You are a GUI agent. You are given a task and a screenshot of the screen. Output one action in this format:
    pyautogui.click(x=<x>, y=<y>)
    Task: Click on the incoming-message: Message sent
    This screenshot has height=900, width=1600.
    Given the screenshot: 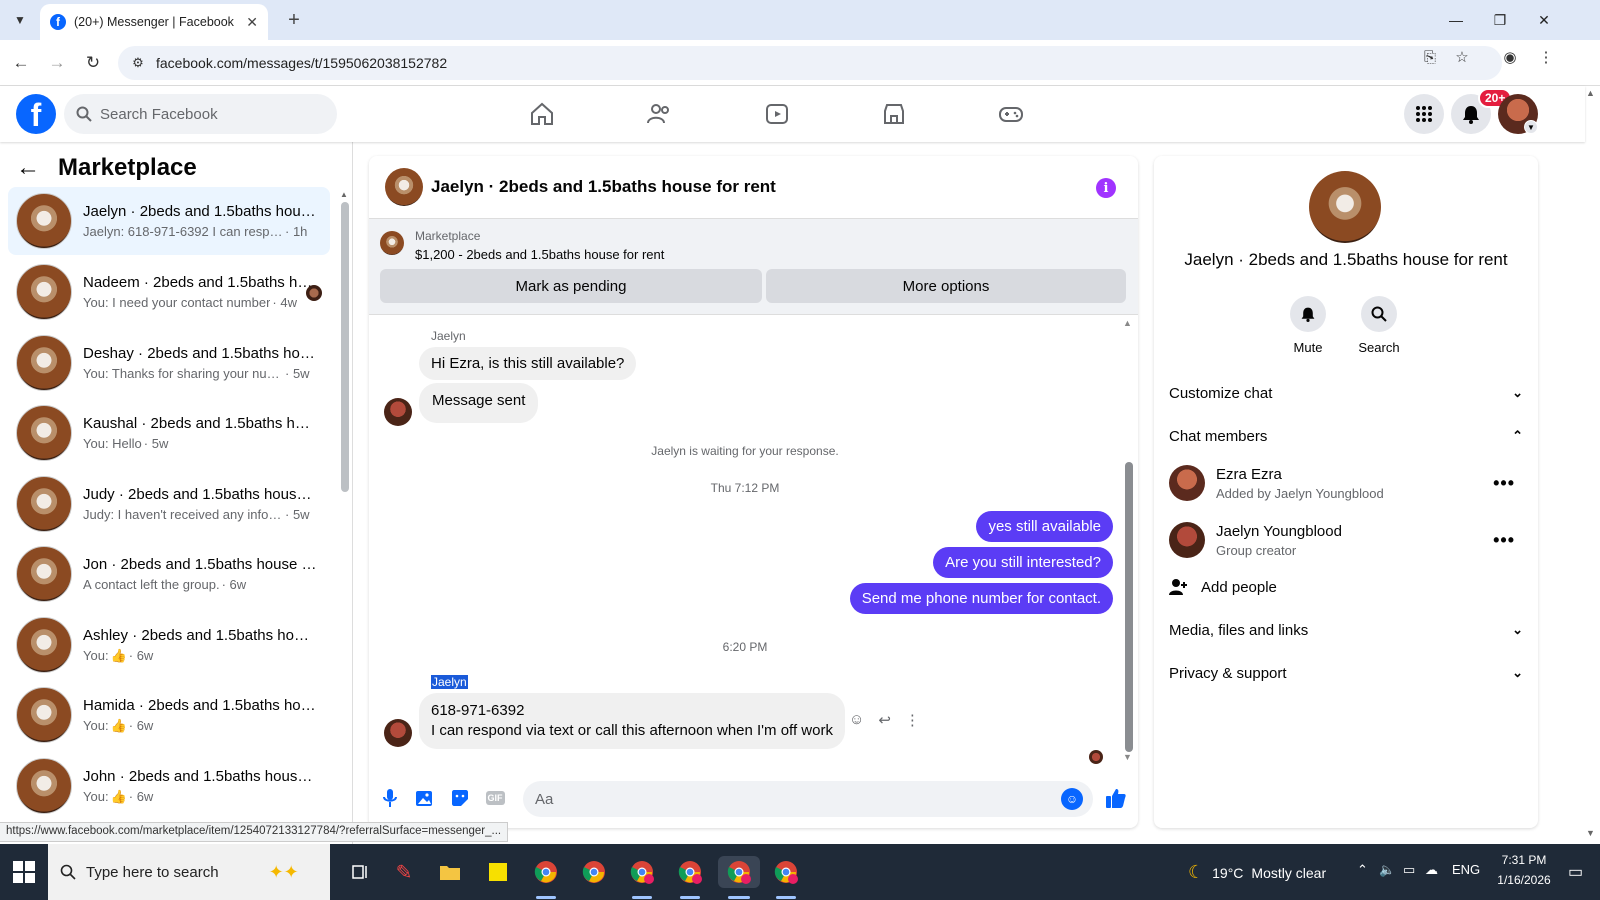 What is the action you would take?
    pyautogui.click(x=479, y=403)
    